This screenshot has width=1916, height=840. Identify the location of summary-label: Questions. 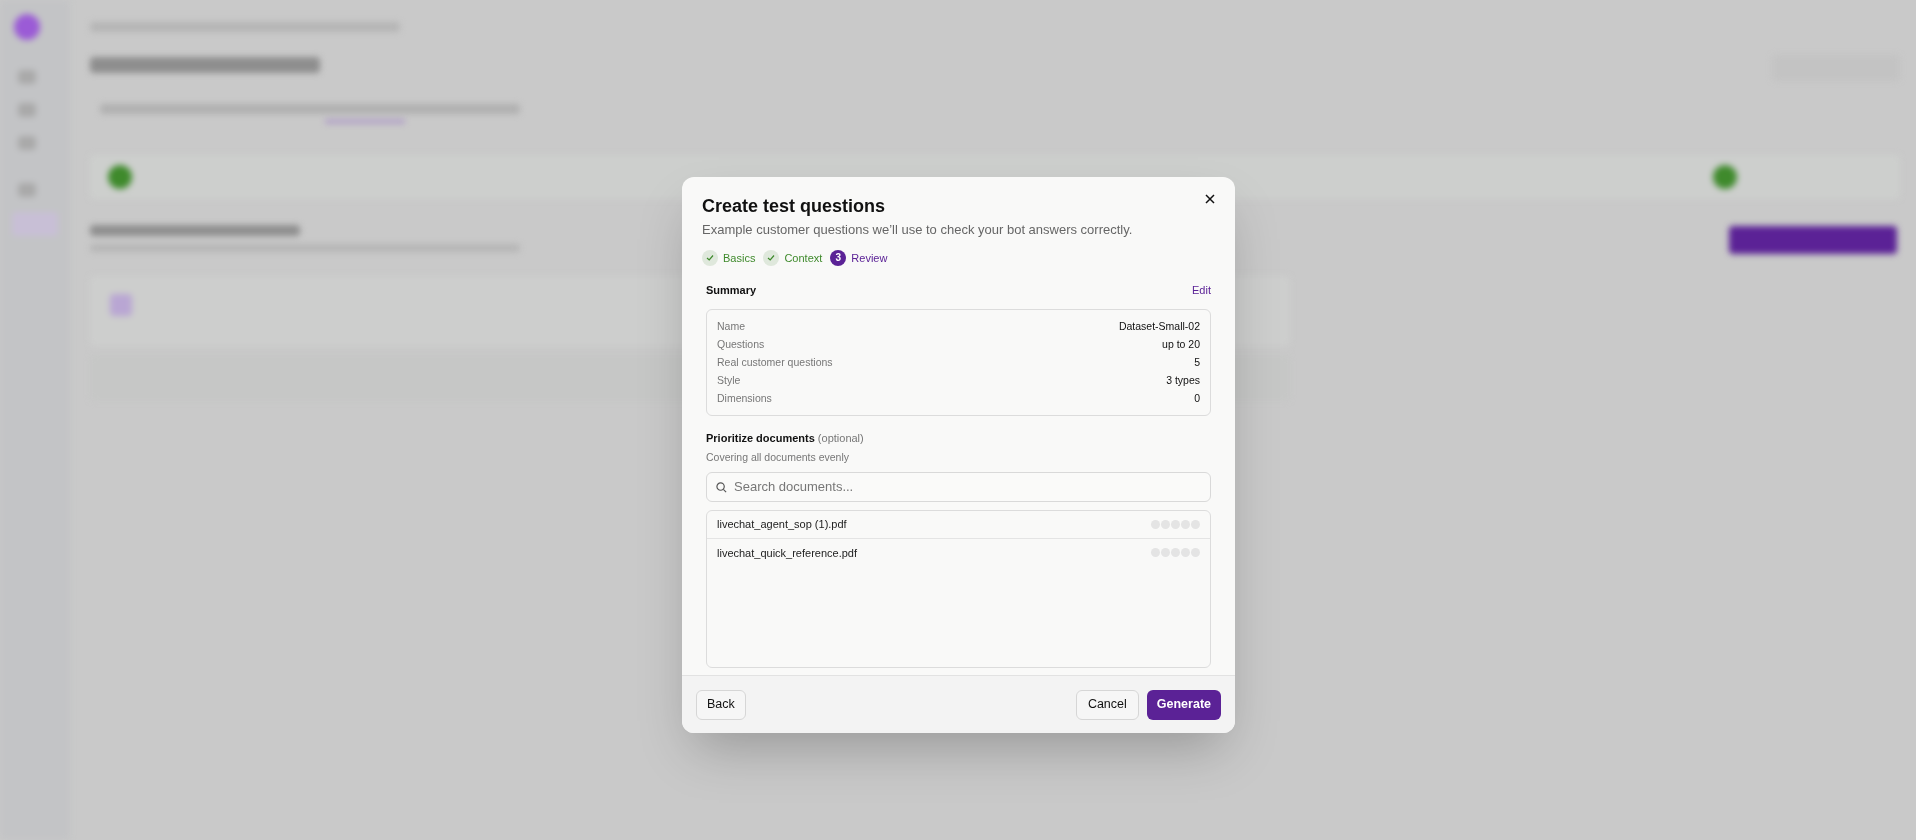
(741, 344).